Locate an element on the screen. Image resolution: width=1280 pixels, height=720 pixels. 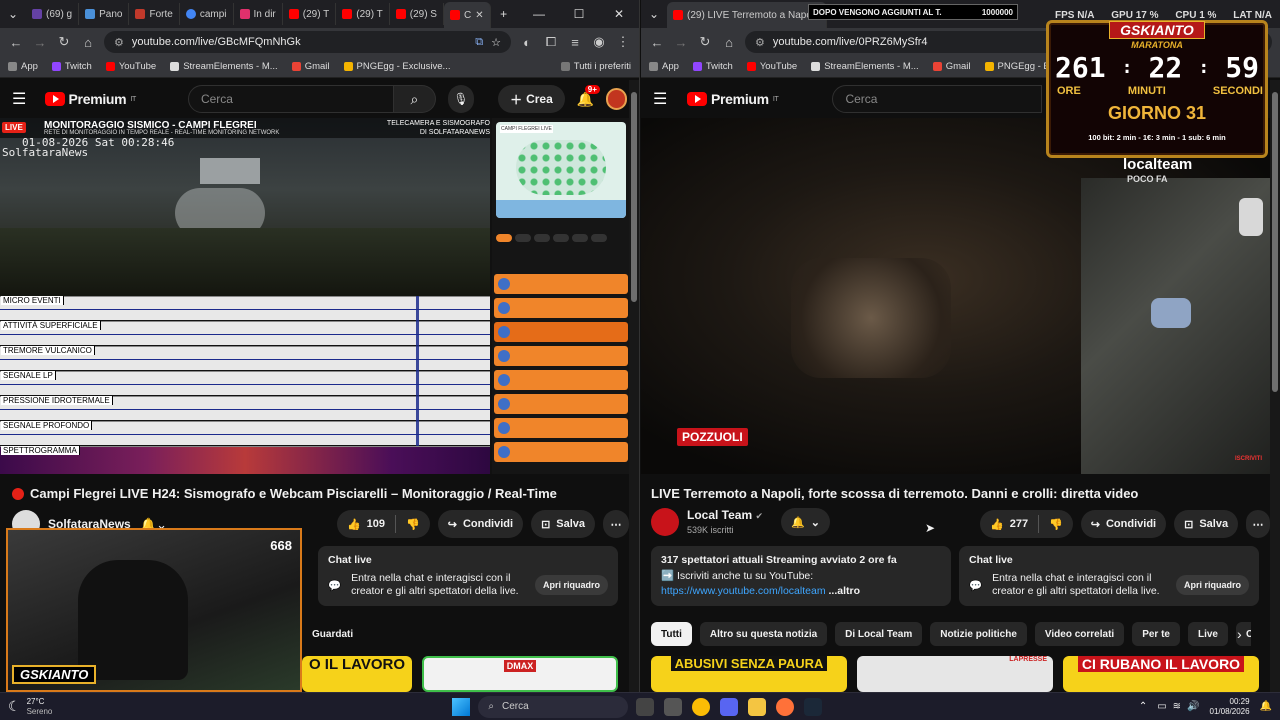
show-more-link: ...altro is located at coordinates (845, 591).